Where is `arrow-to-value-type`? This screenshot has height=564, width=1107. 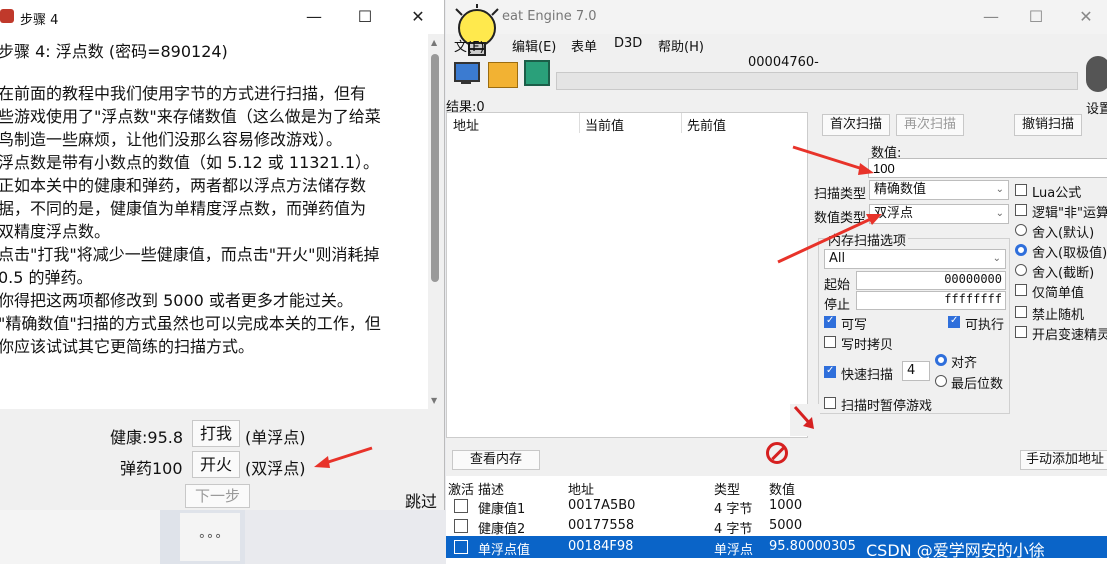
arrow-to-value-type is located at coordinates (829, 239).